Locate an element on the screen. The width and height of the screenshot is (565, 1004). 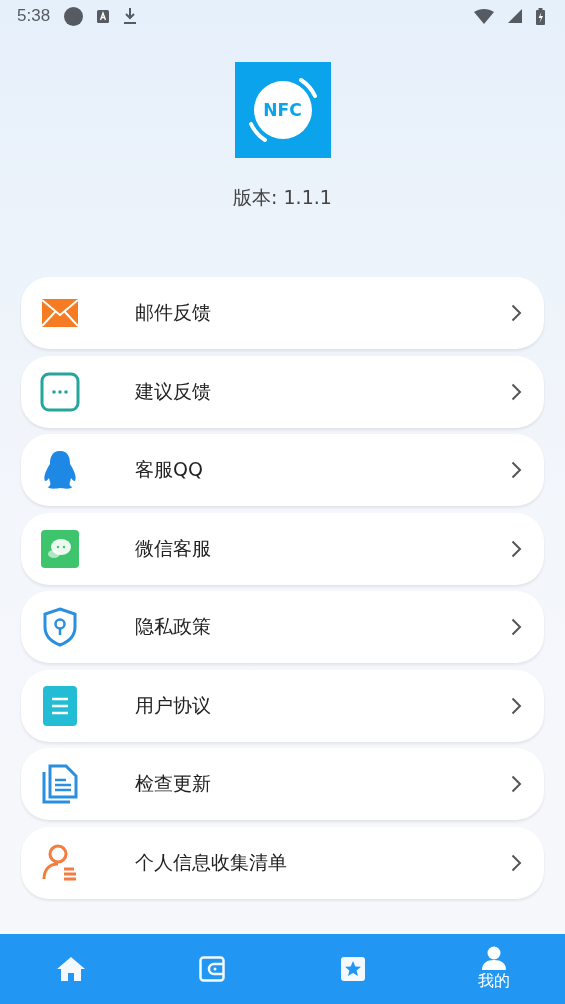
keyboard-icon is located at coordinates (103, 16).